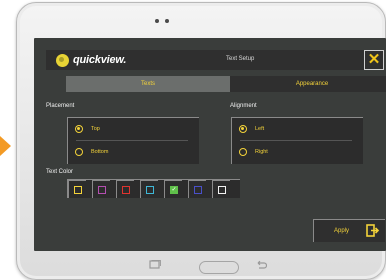  I want to click on sensor-dot, so click(167, 21).